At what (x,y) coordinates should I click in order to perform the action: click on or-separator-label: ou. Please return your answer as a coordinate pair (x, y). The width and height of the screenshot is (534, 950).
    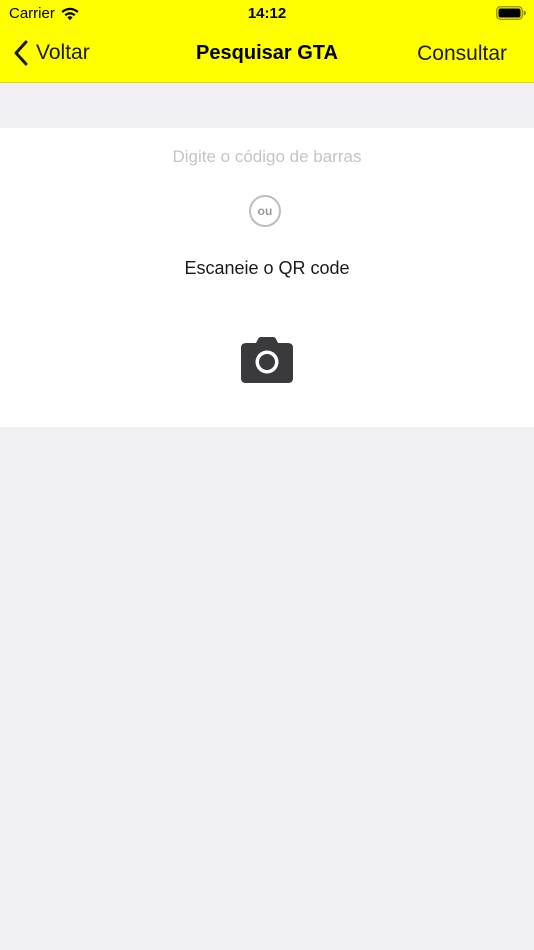
    Looking at the image, I should click on (265, 211).